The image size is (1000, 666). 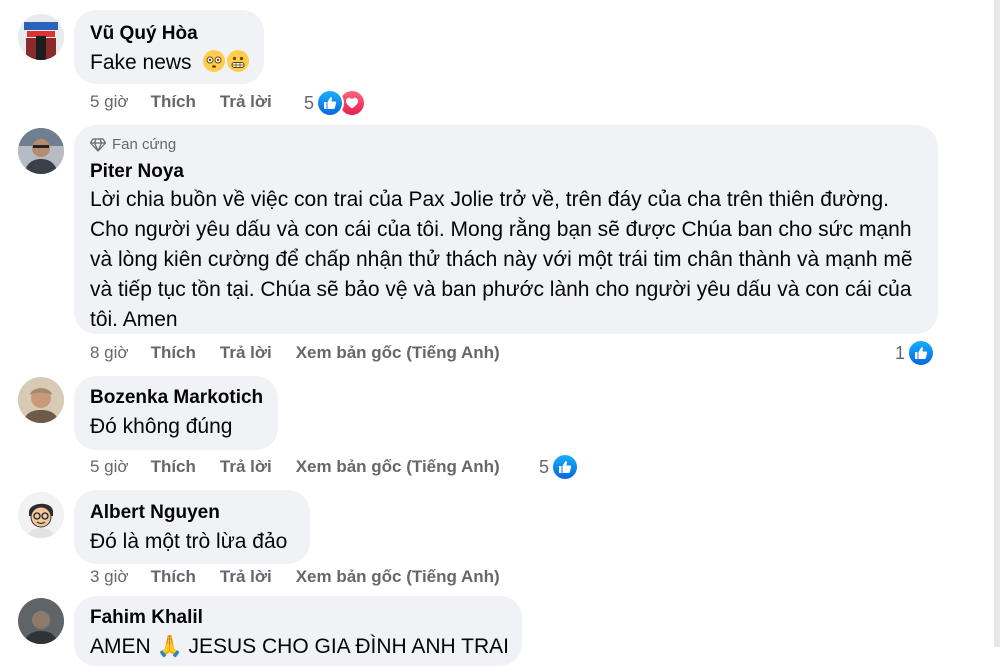 I want to click on comment-author: Vũ Quý Hòa, so click(x=177, y=28).